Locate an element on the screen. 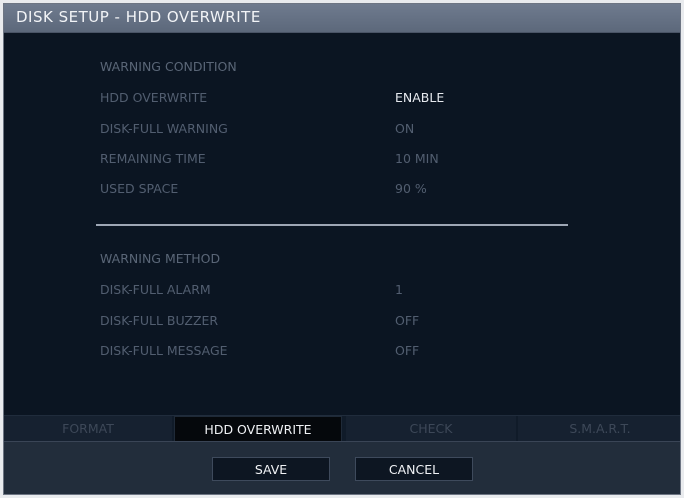  save-button: SAVE is located at coordinates (271, 469).